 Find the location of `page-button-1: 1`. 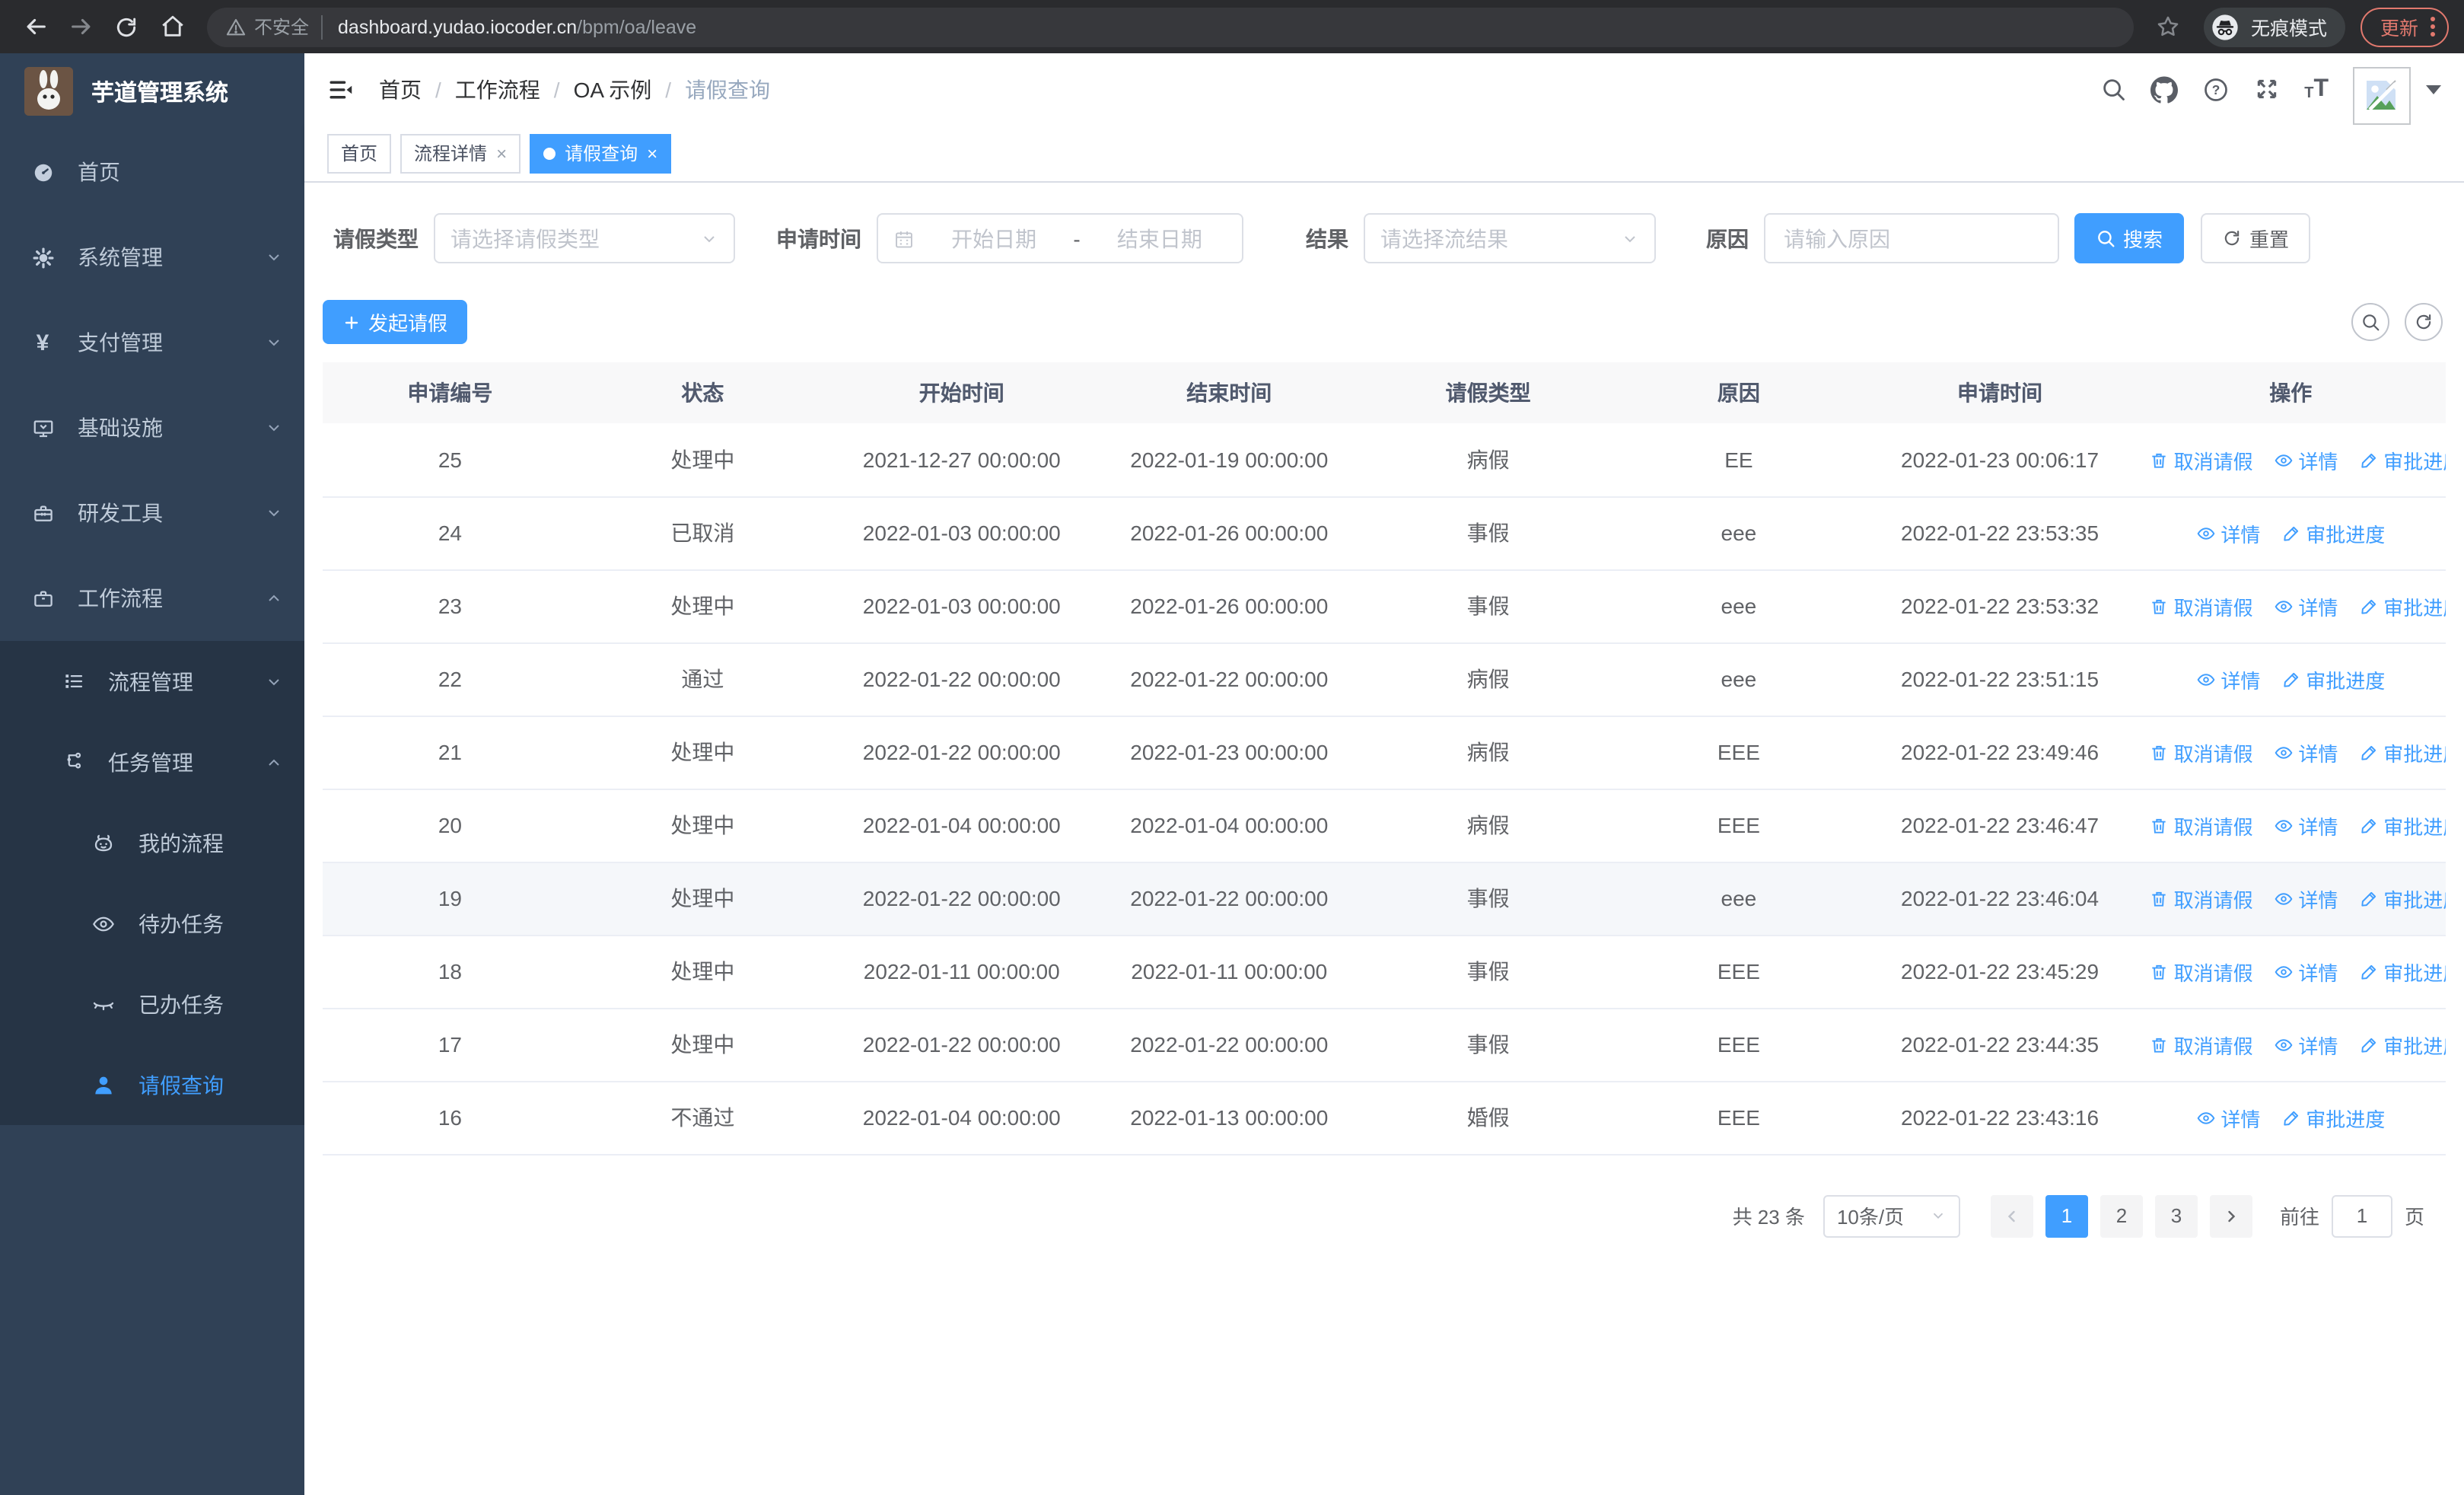

page-button-1: 1 is located at coordinates (2066, 1215).